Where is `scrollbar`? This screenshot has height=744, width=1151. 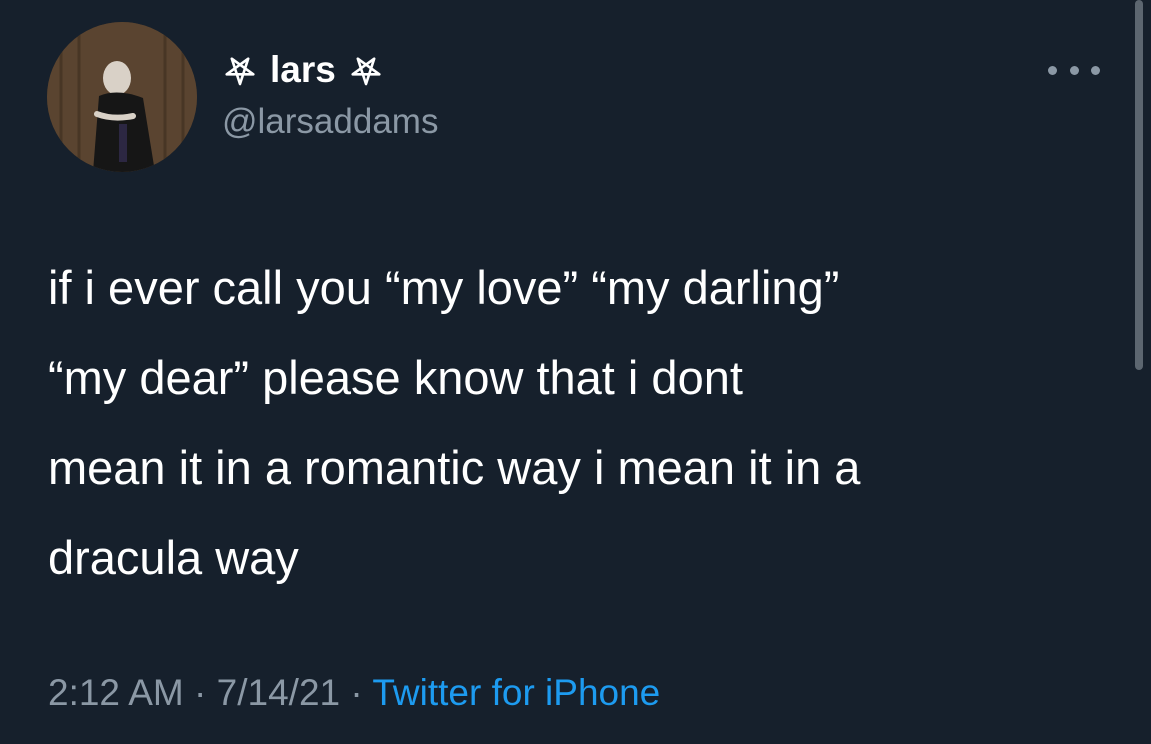 scrollbar is located at coordinates (1139, 185).